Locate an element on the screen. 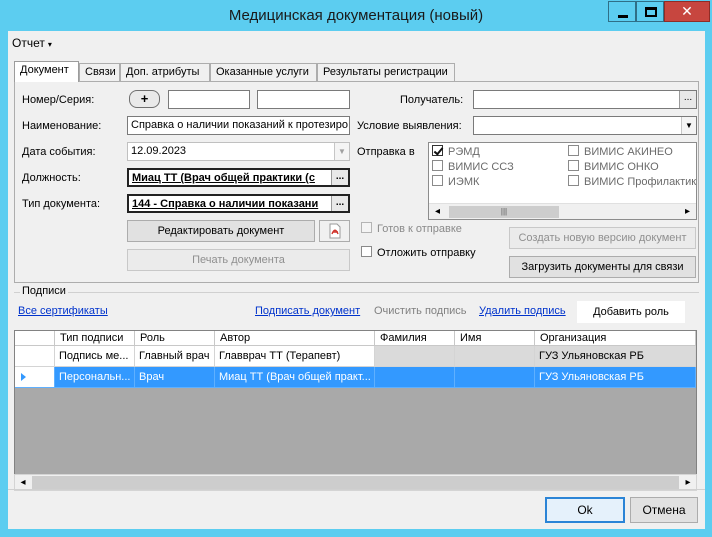 Image resolution: width=712 pixels, height=537 pixels. signatures-group-border is located at coordinates (356, 292).